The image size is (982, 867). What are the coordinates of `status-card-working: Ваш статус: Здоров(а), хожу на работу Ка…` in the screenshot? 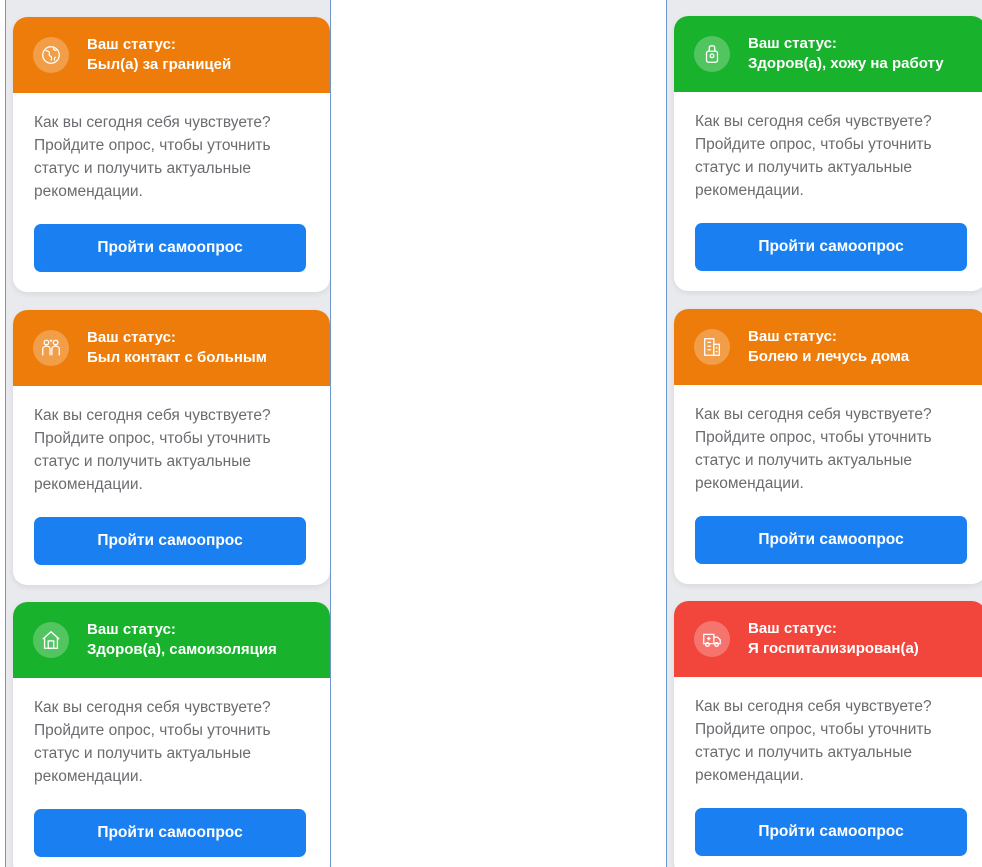 It's located at (828, 153).